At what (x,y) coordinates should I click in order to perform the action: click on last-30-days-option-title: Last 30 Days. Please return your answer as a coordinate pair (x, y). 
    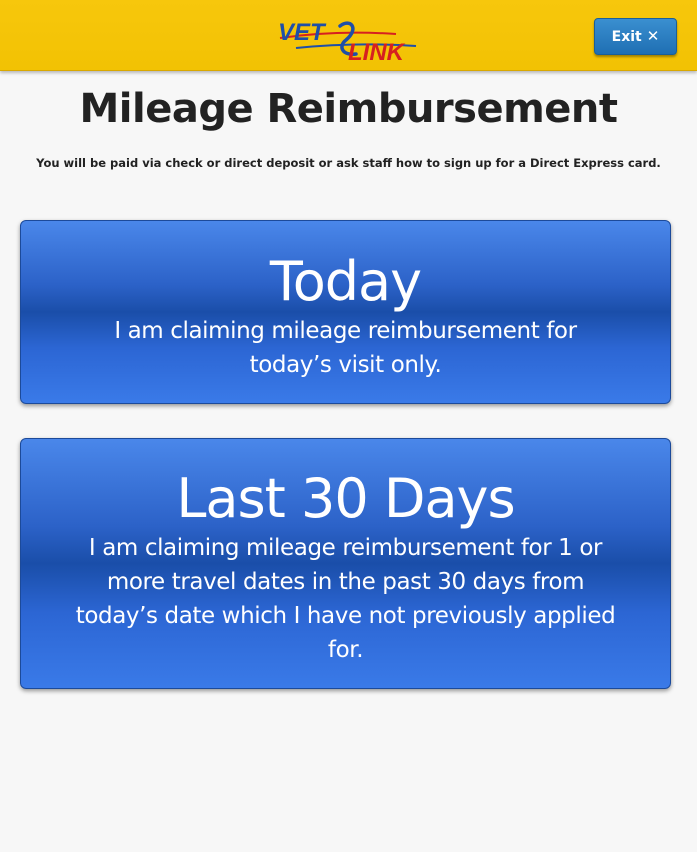
    Looking at the image, I should click on (345, 498).